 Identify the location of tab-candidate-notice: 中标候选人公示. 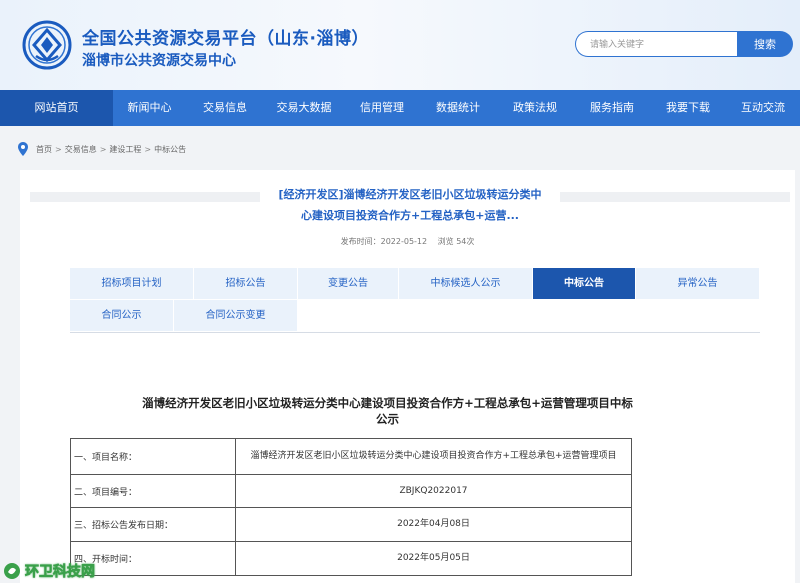
(466, 284).